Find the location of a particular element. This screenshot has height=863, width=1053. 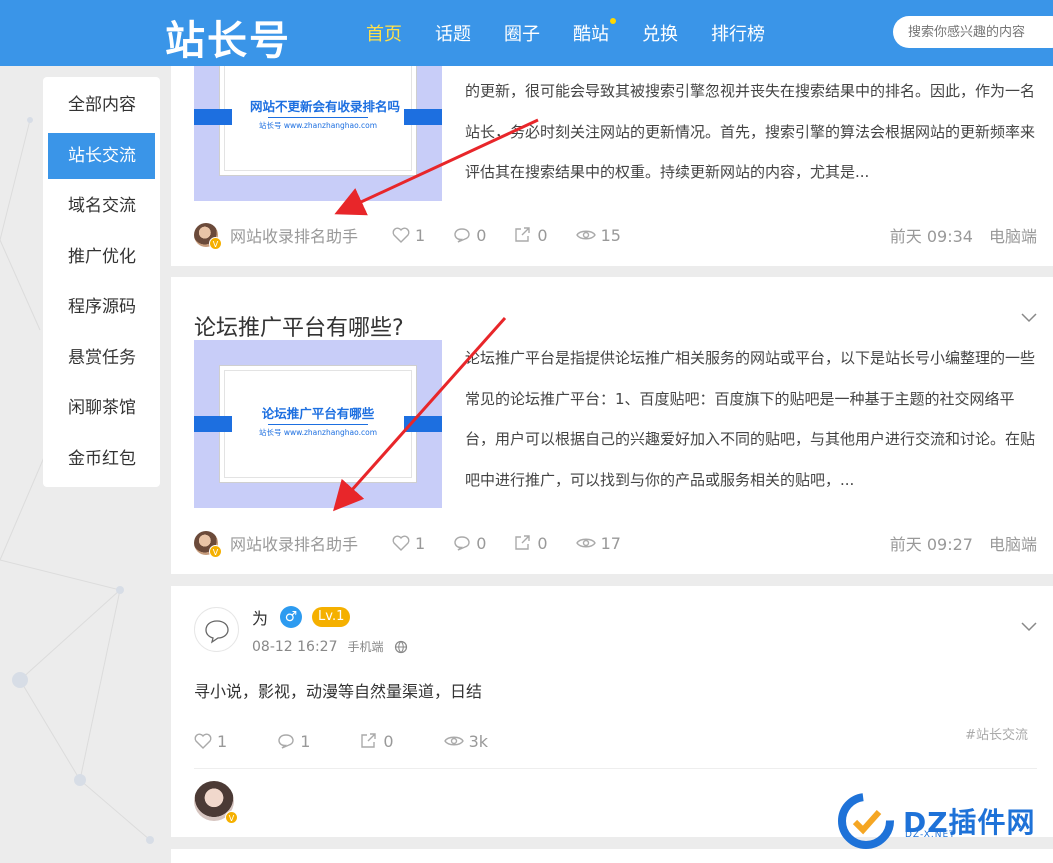

commenter-avatar: V is located at coordinates (216, 802).